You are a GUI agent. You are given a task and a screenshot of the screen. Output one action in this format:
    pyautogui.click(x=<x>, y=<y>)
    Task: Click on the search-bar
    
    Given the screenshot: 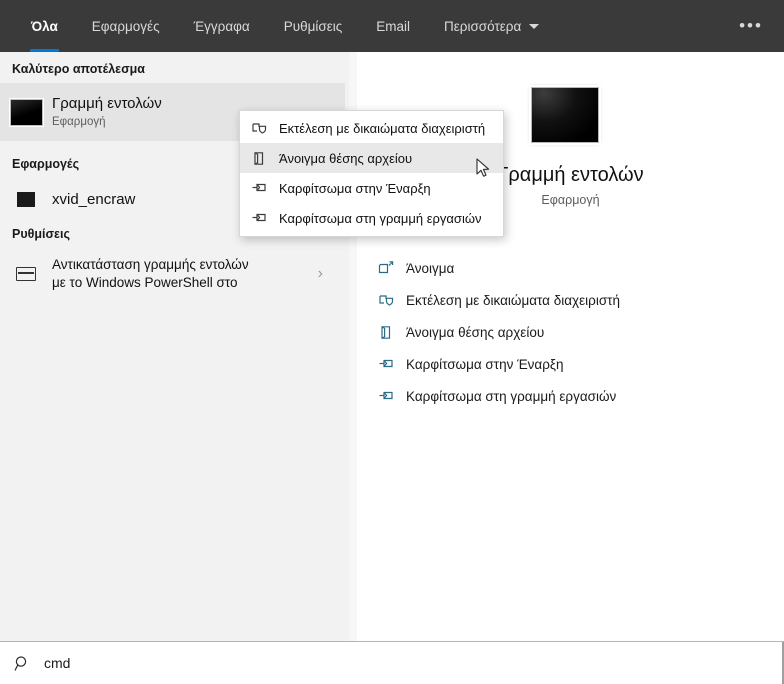 What is the action you would take?
    pyautogui.click(x=392, y=662)
    